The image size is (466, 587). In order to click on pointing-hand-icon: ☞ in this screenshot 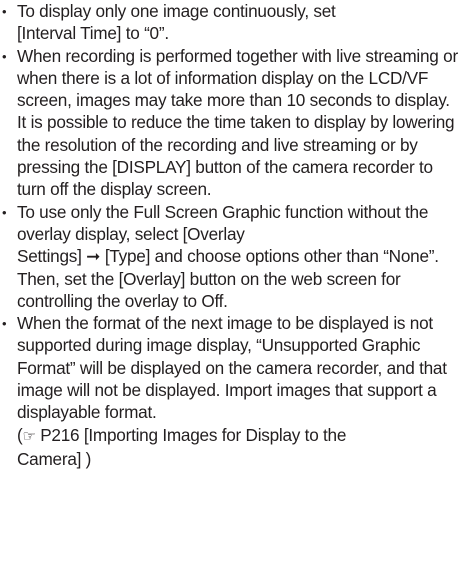, I will do `click(29, 436)`.